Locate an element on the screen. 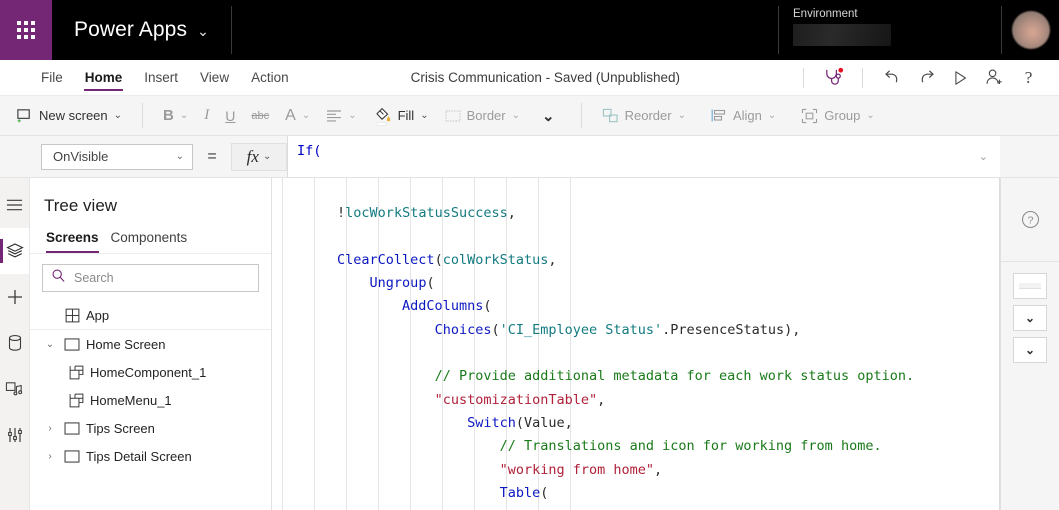  underline-button: U is located at coordinates (230, 116).